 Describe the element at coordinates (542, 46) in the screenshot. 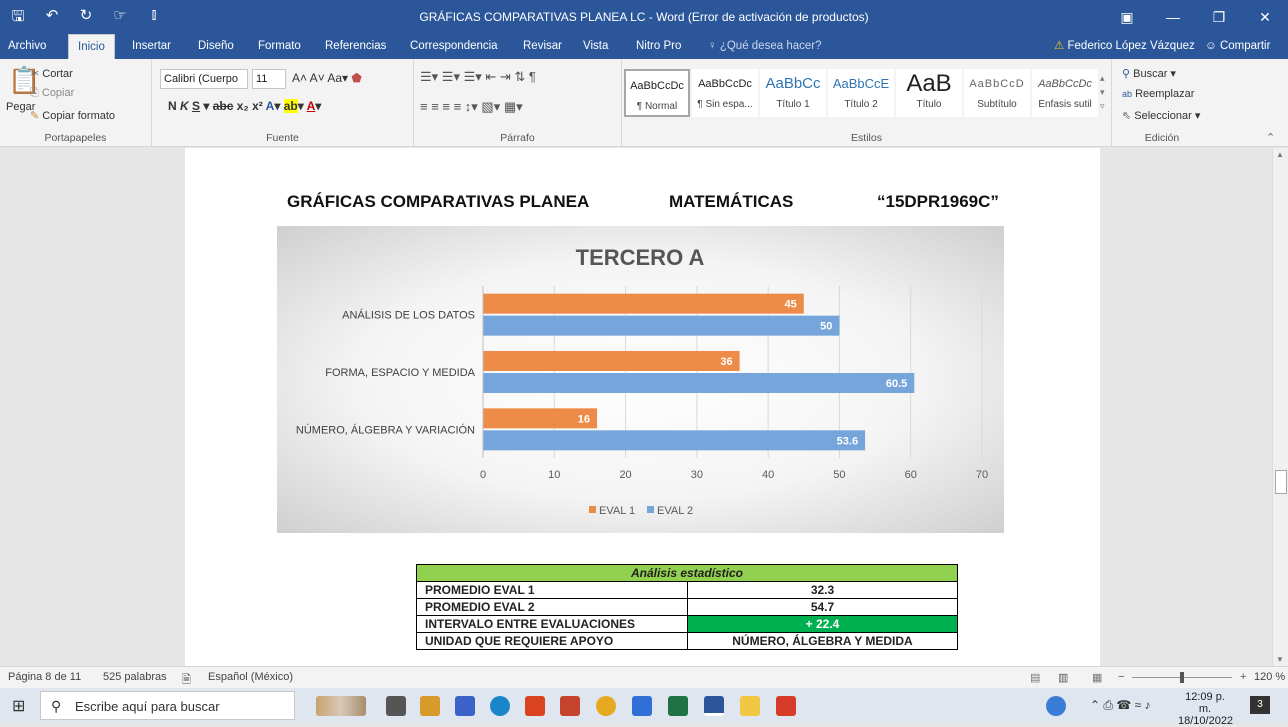

I see `tab-revisar: Revisar` at that location.